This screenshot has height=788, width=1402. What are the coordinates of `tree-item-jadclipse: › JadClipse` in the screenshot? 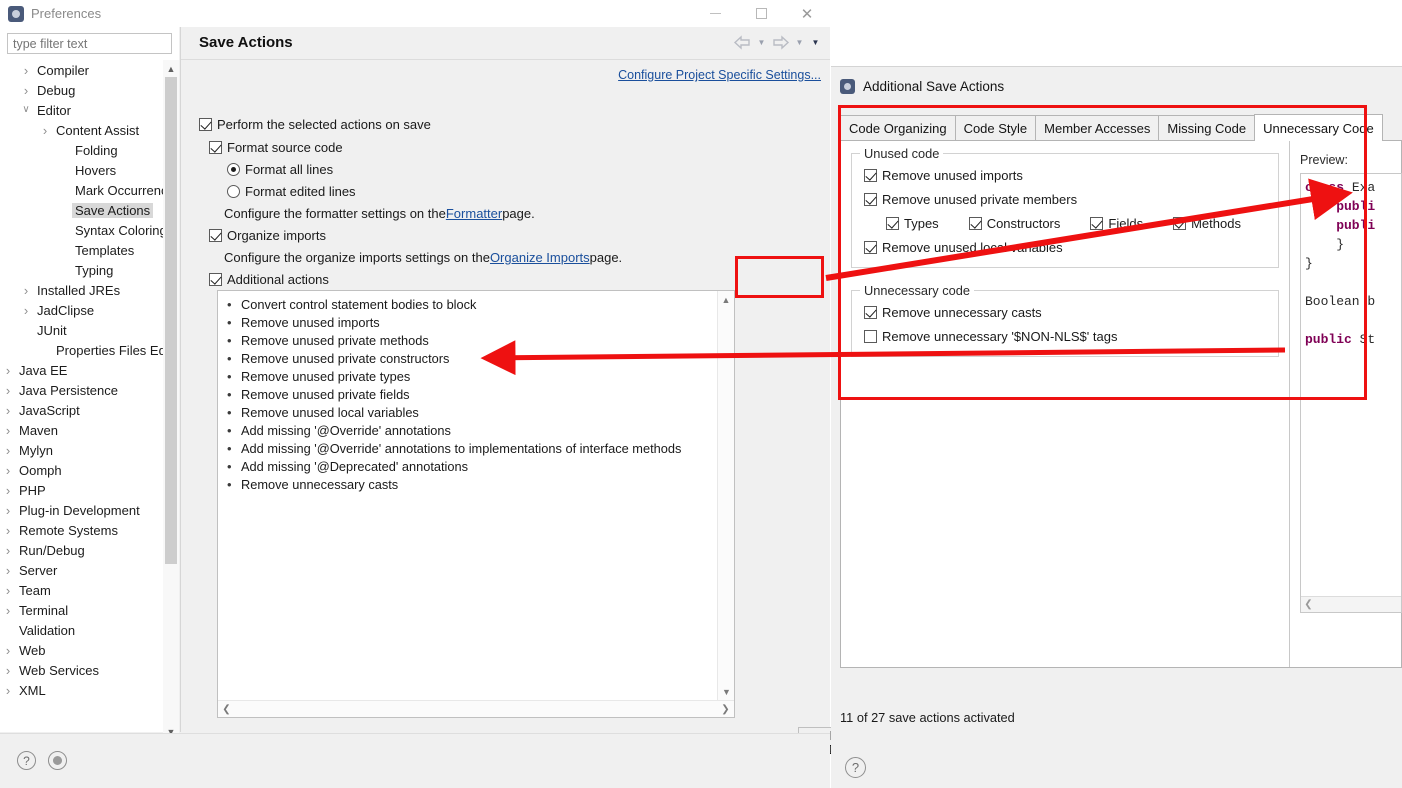 It's located at (89, 310).